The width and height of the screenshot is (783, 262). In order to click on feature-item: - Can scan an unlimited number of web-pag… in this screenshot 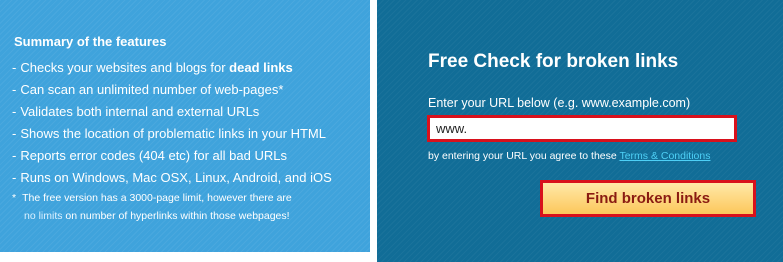, I will do `click(191, 90)`.